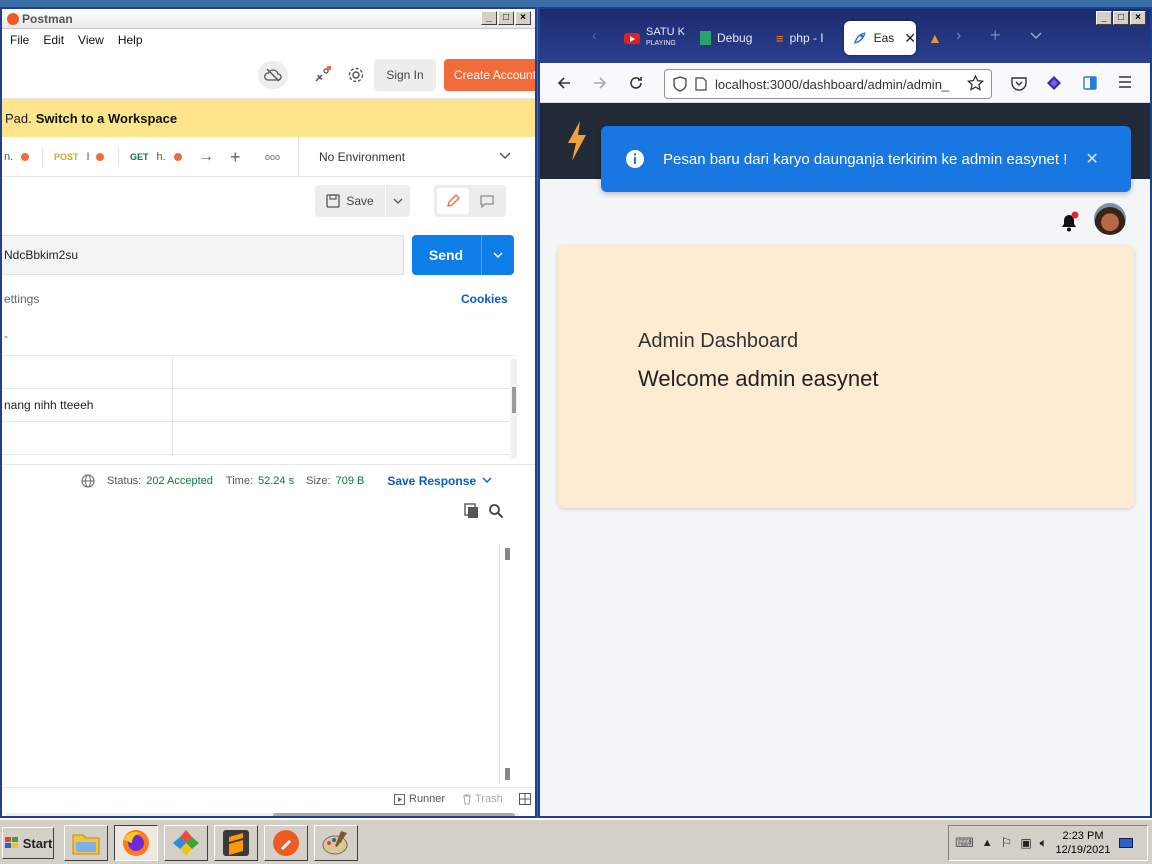 This screenshot has height=864, width=1152. Describe the element at coordinates (350, 201) in the screenshot. I see `save-button: Save` at that location.